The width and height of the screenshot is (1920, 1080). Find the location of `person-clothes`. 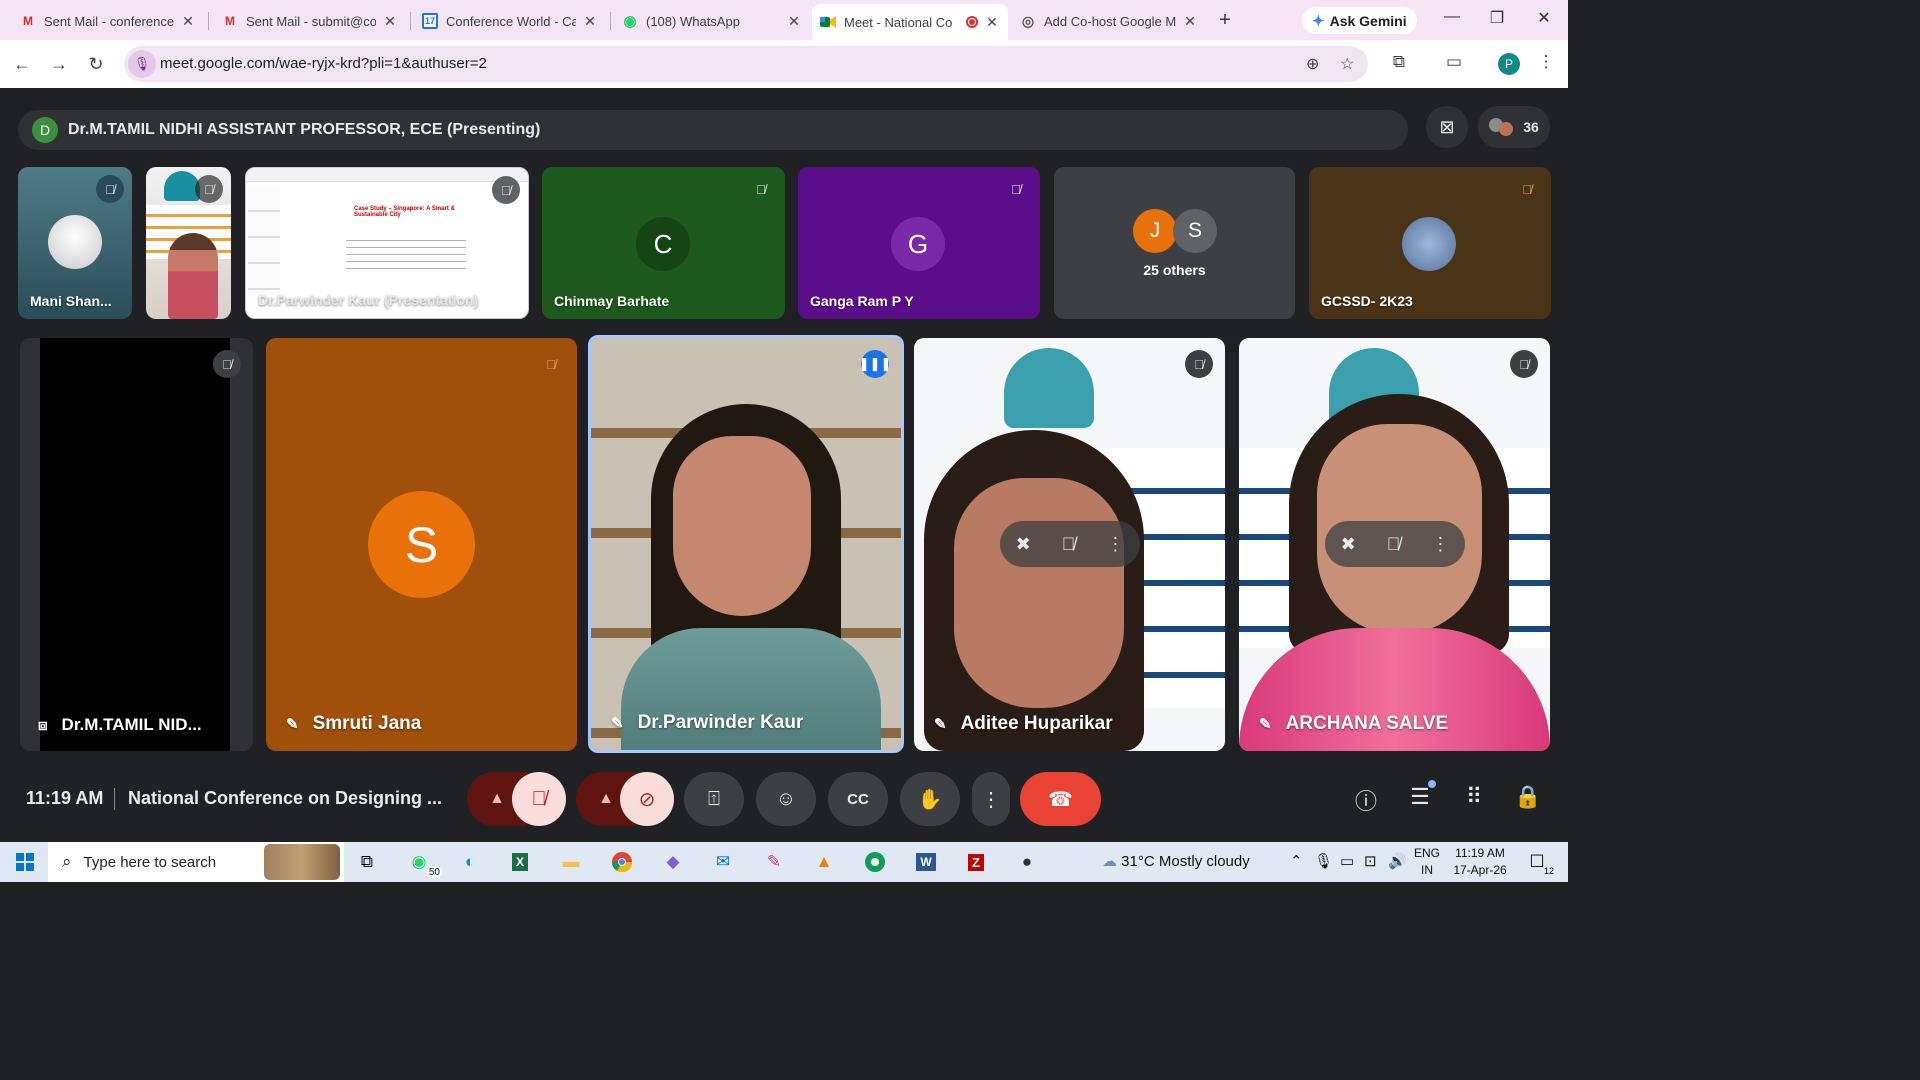

person-clothes is located at coordinates (751, 689).